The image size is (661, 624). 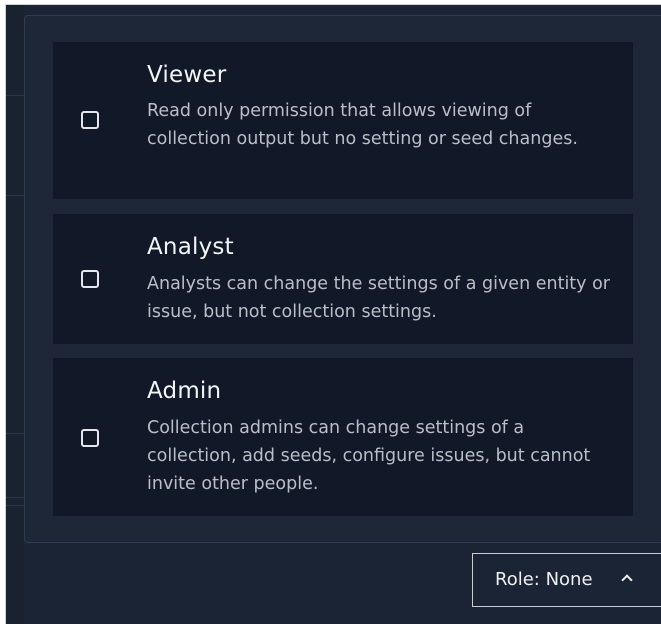 I want to click on role-dropdown-label: Role: None, so click(x=544, y=579).